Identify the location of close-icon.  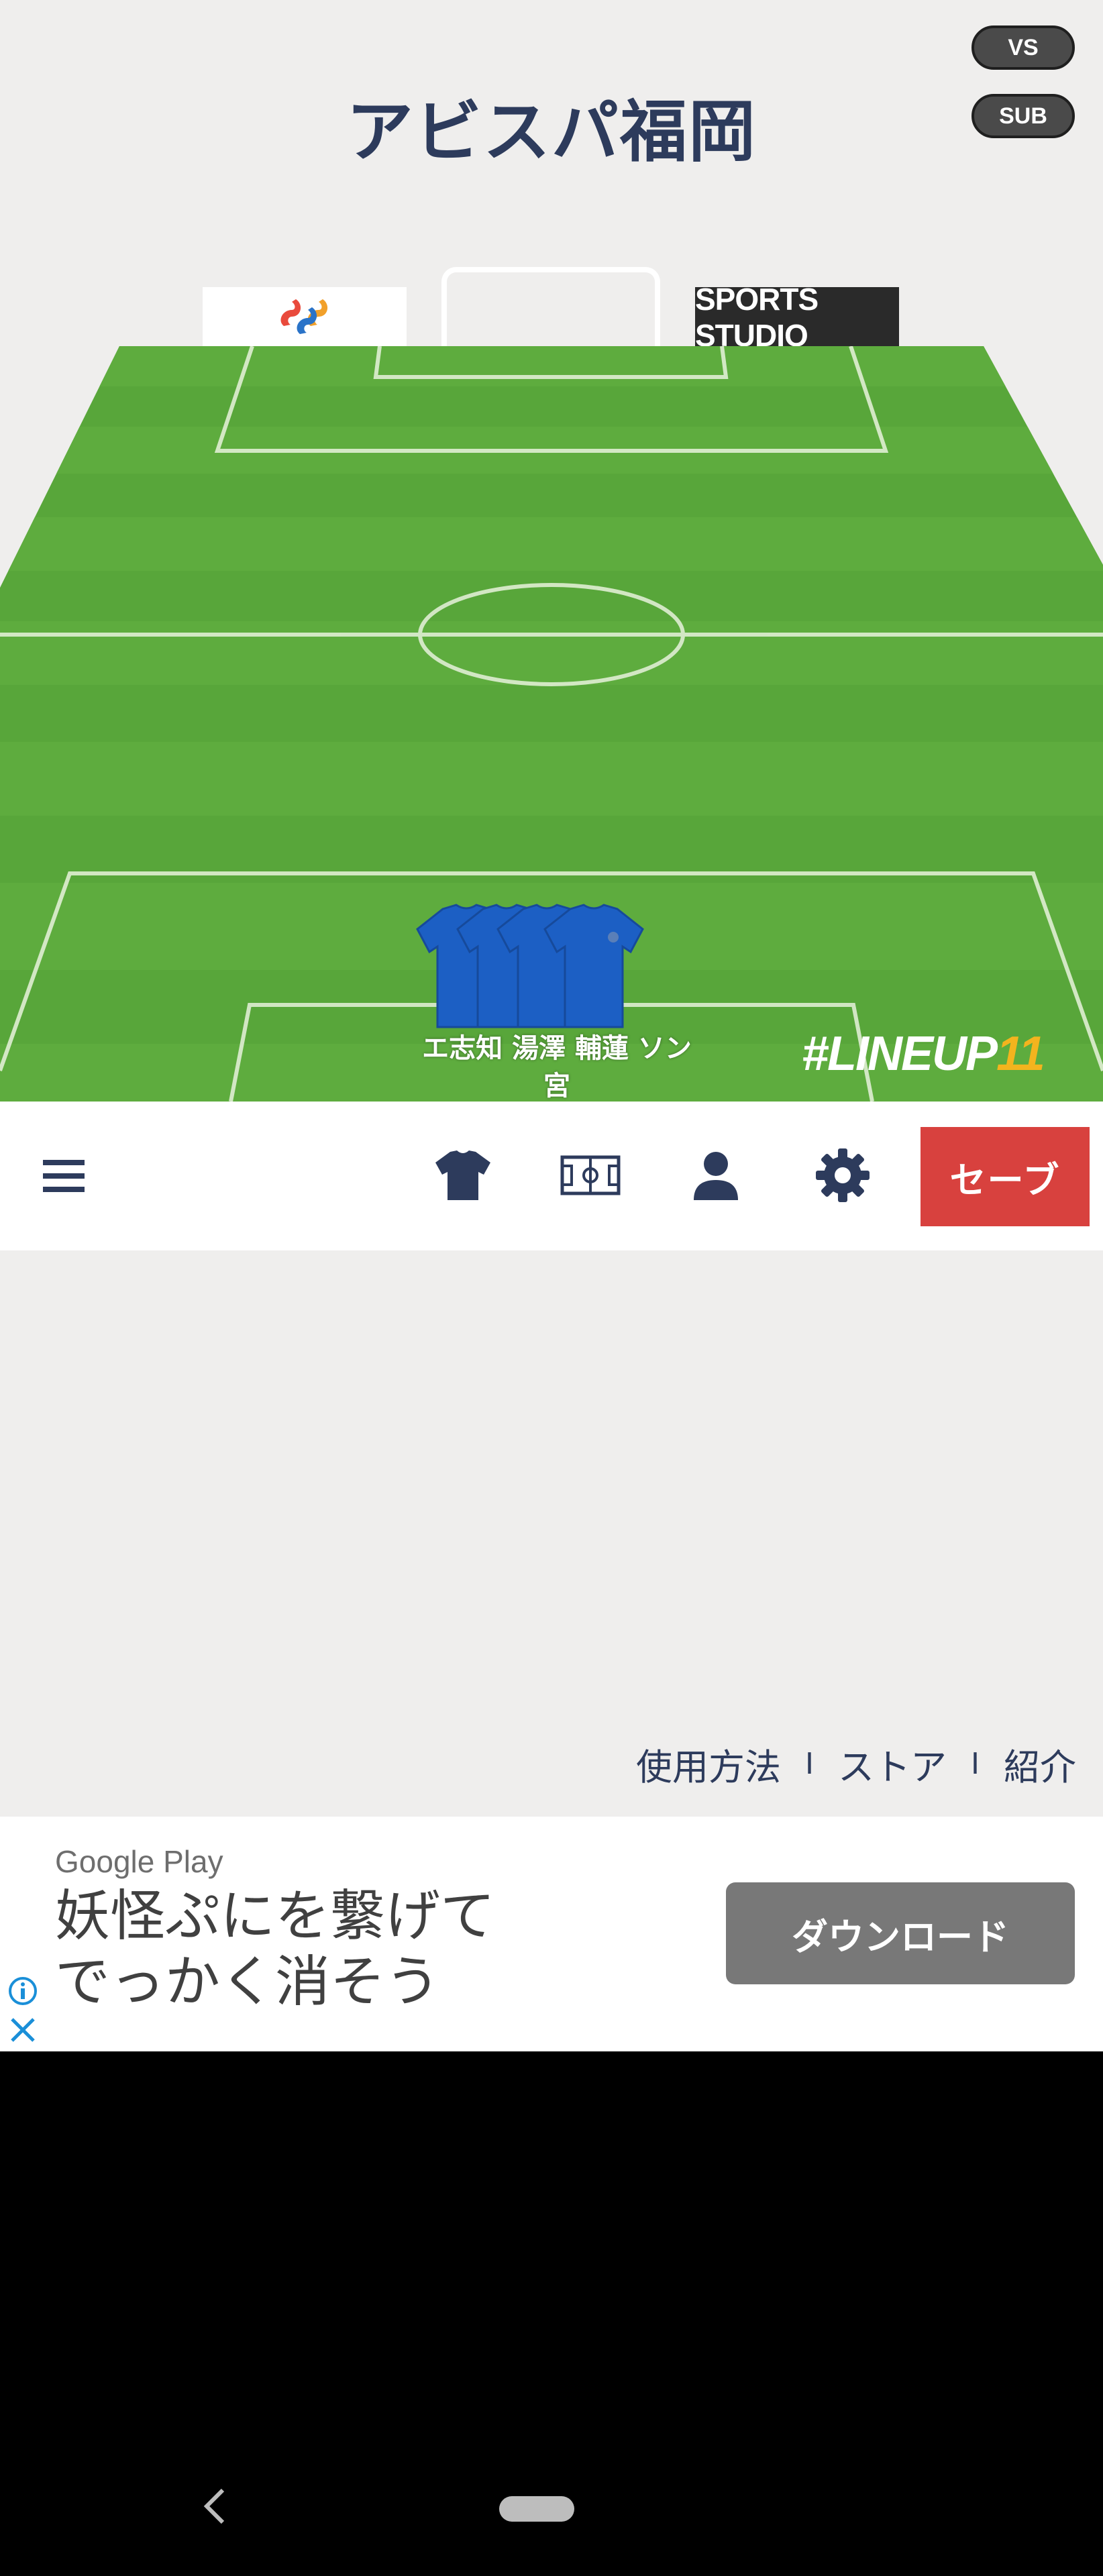
(23, 2030).